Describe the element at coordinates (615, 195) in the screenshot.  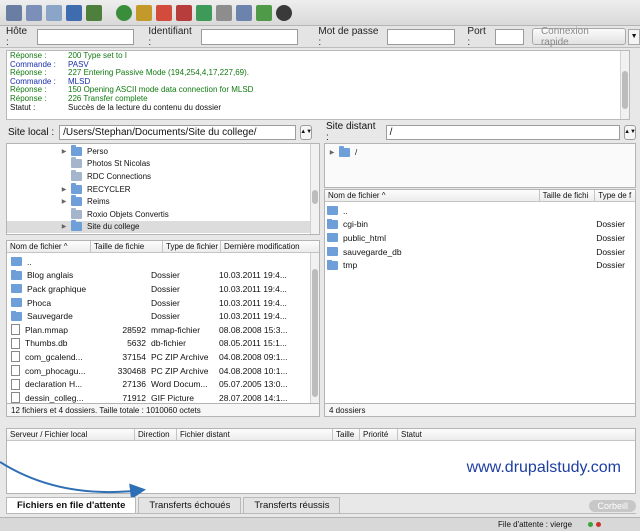
I see `remote-col-type: Type de f` at that location.